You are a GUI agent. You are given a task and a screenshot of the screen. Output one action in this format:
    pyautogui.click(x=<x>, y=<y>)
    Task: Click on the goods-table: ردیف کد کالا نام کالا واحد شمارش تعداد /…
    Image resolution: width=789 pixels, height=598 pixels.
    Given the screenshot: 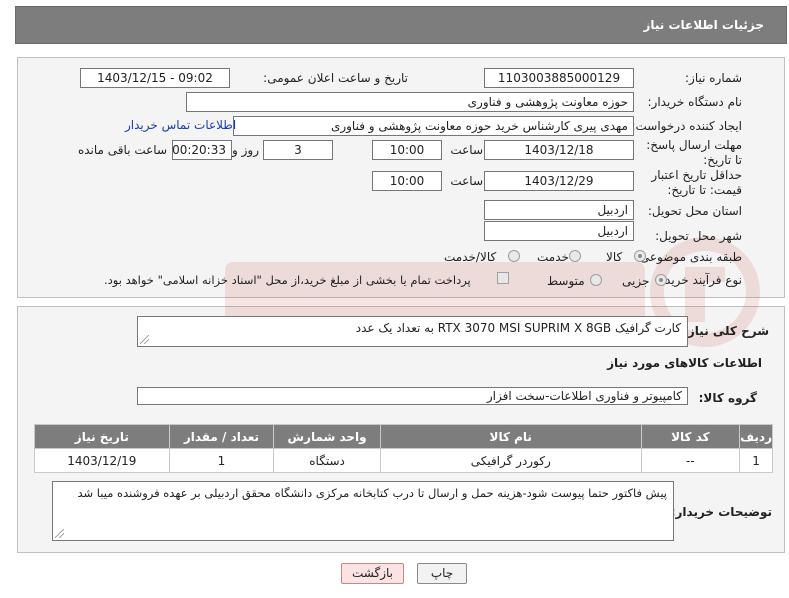 What is the action you would take?
    pyautogui.click(x=403, y=448)
    